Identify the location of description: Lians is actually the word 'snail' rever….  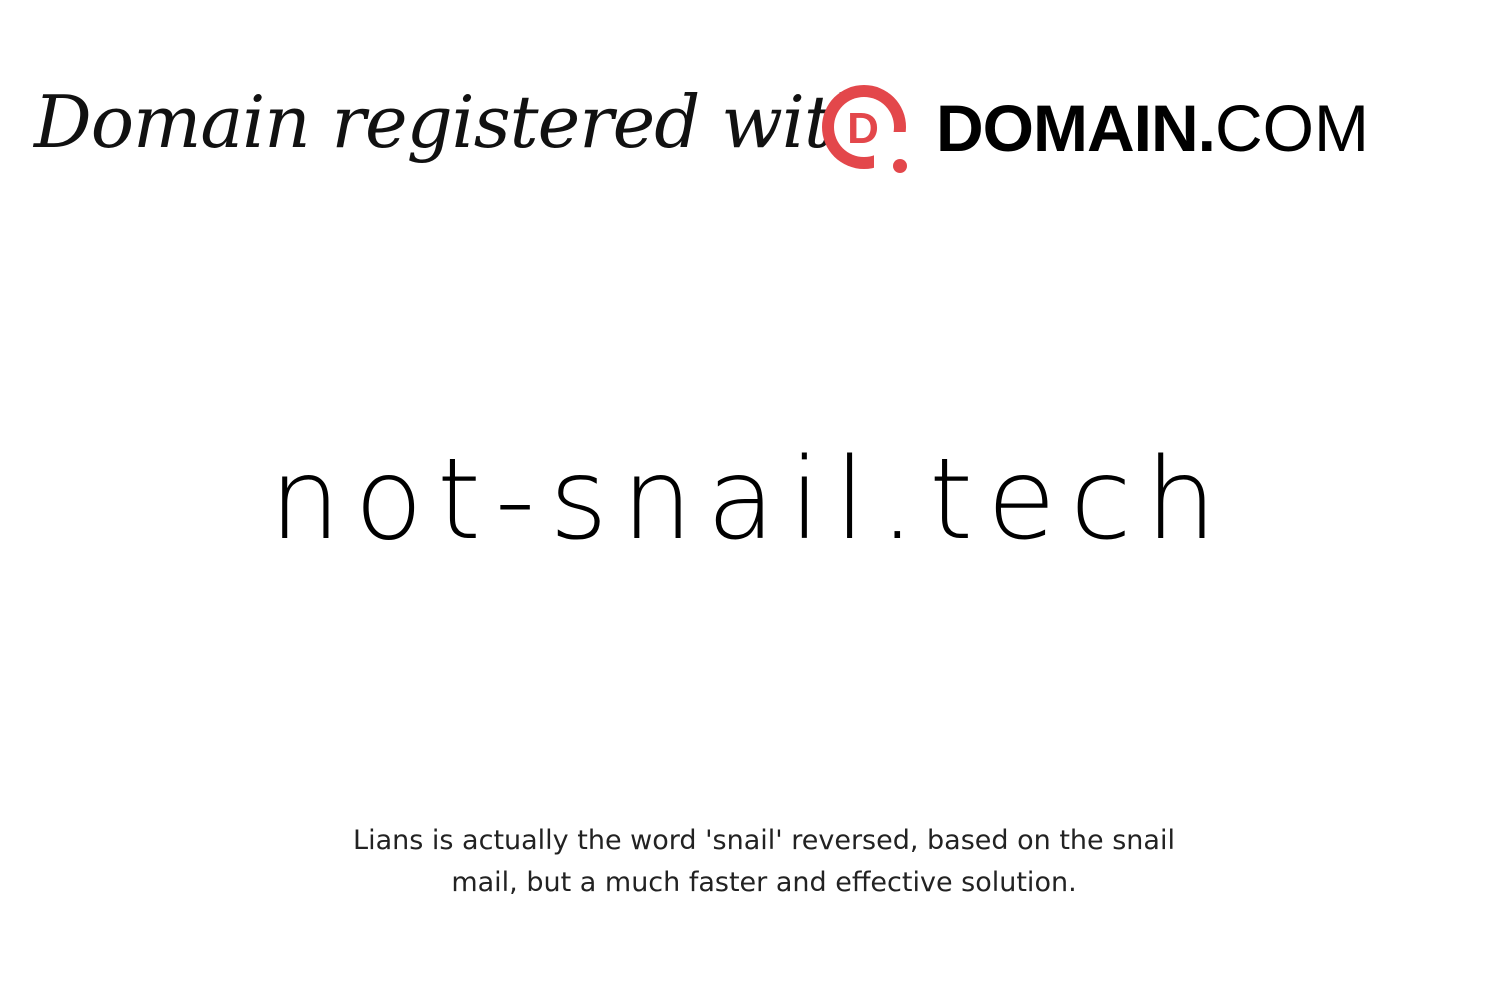
(764, 861).